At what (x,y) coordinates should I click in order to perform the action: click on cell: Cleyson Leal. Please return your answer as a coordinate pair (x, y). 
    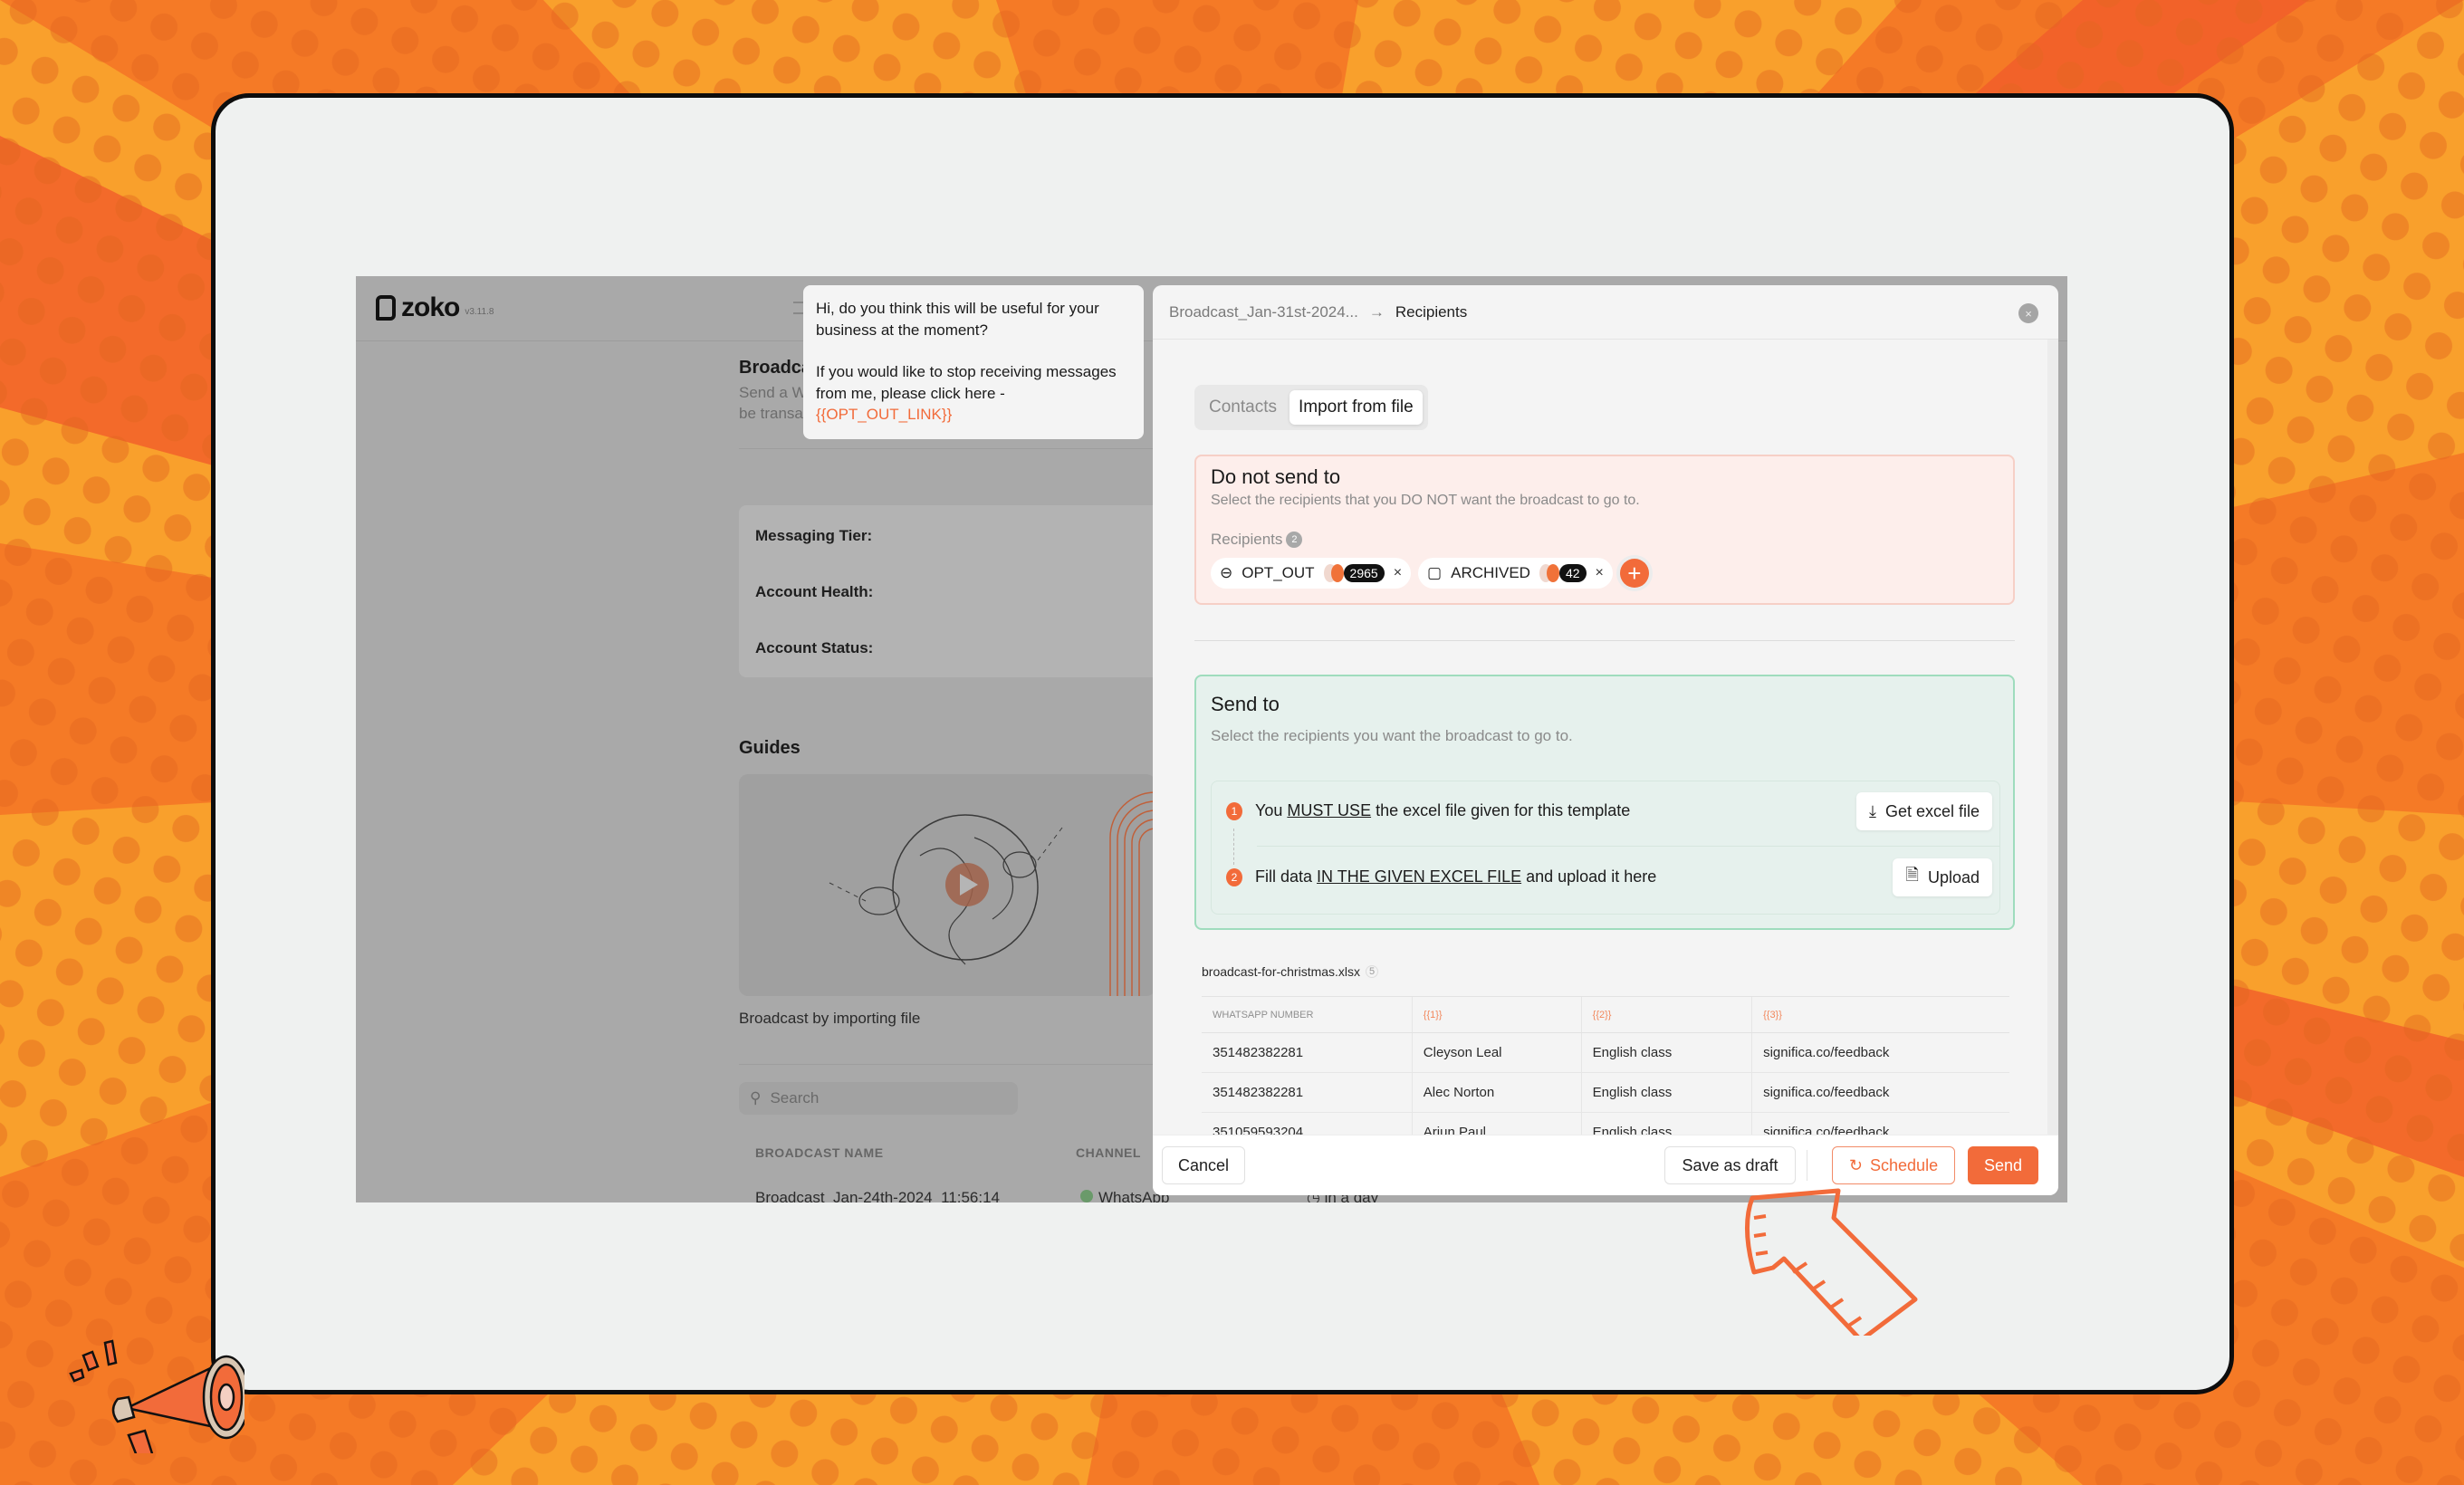
    Looking at the image, I should click on (1496, 1053).